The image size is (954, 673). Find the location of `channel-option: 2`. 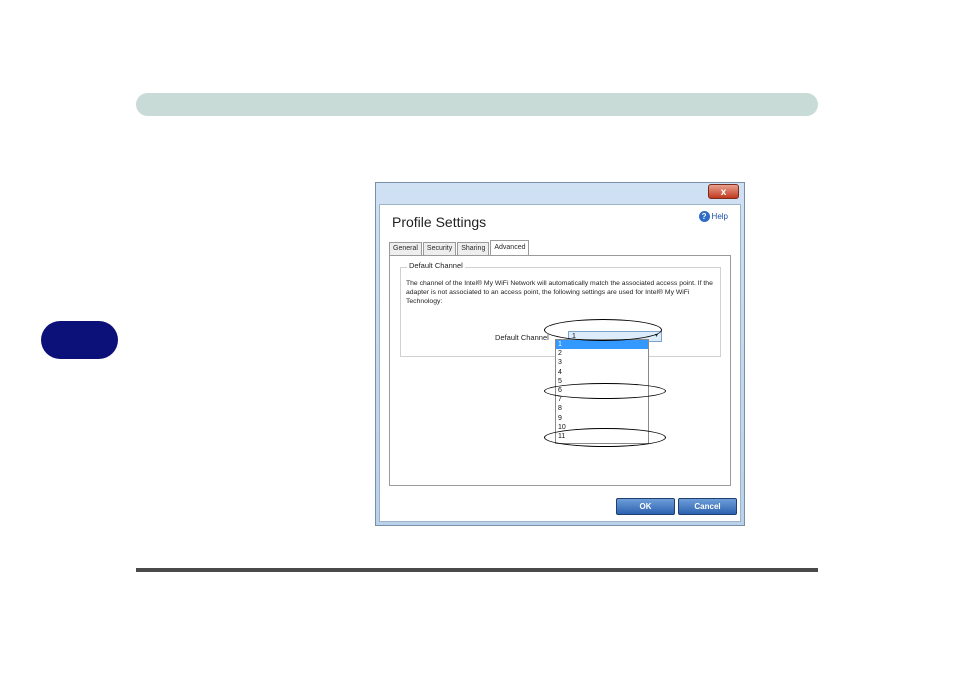

channel-option: 2 is located at coordinates (602, 353).